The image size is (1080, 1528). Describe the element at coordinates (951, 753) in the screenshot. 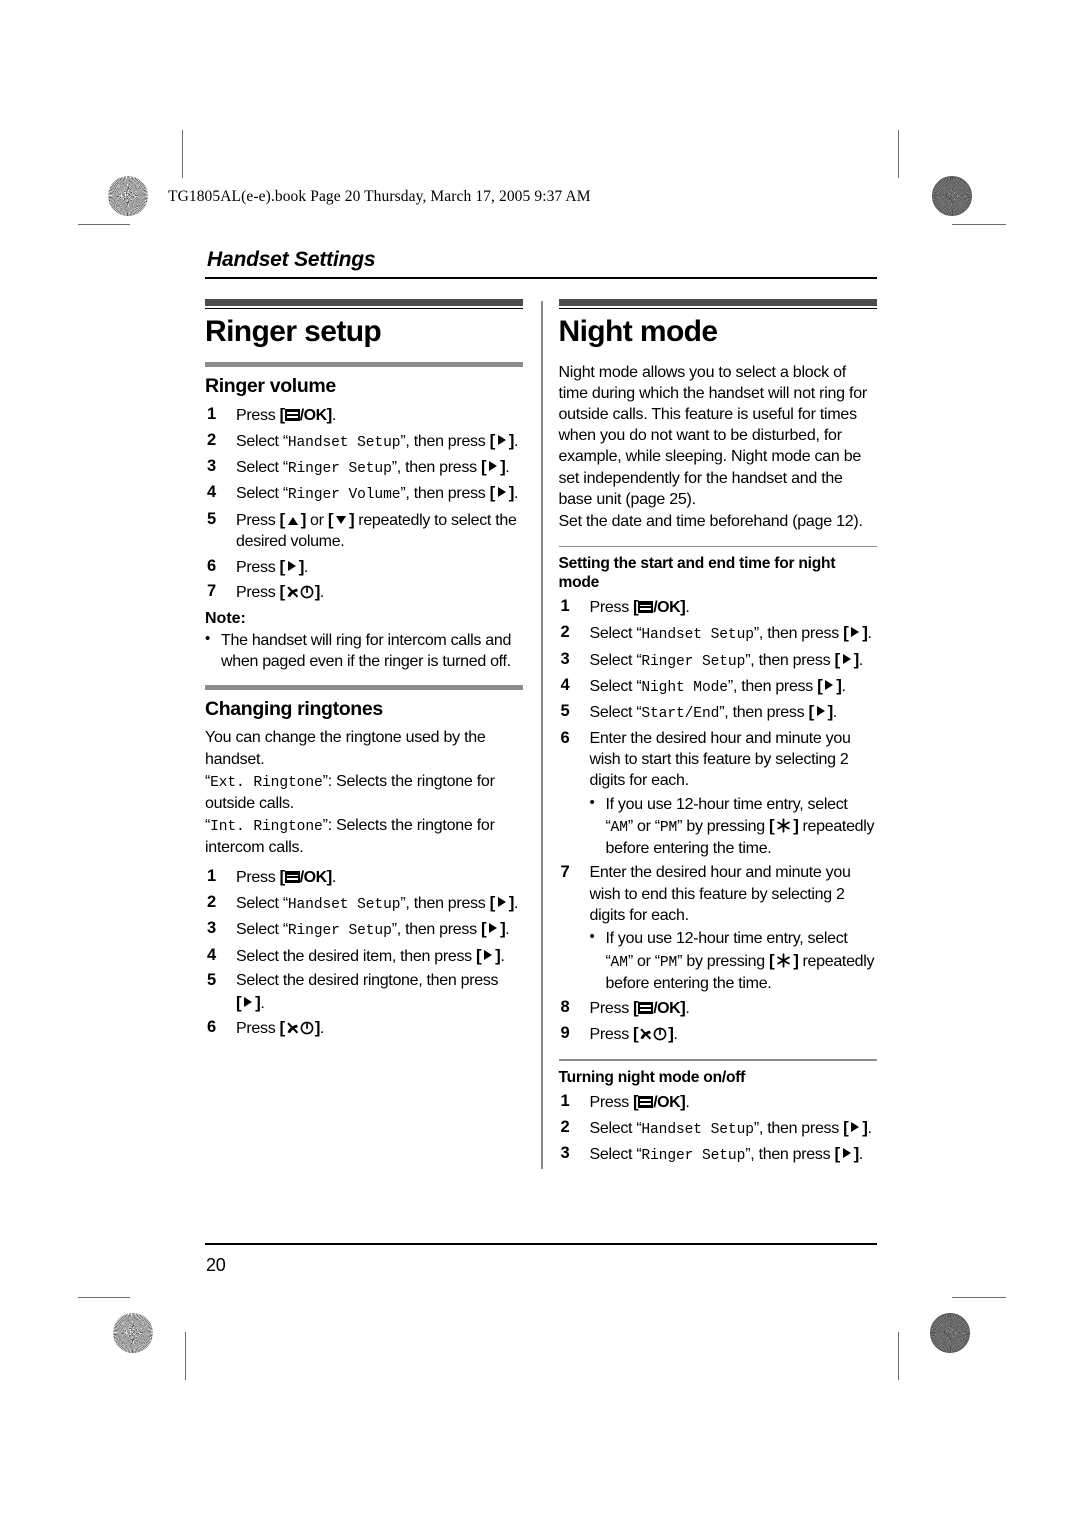

I see `registration-crosshair-right-middle` at that location.